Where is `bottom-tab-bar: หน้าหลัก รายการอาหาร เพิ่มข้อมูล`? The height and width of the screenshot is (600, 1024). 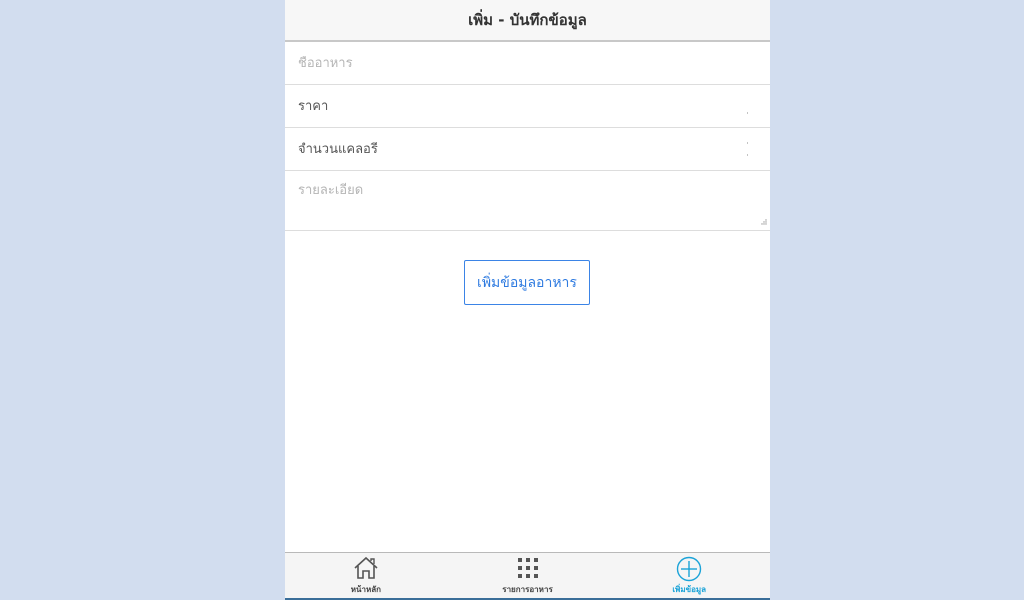 bottom-tab-bar: หน้าหลัก รายการอาหาร เพิ่มข้อมูล is located at coordinates (527, 576).